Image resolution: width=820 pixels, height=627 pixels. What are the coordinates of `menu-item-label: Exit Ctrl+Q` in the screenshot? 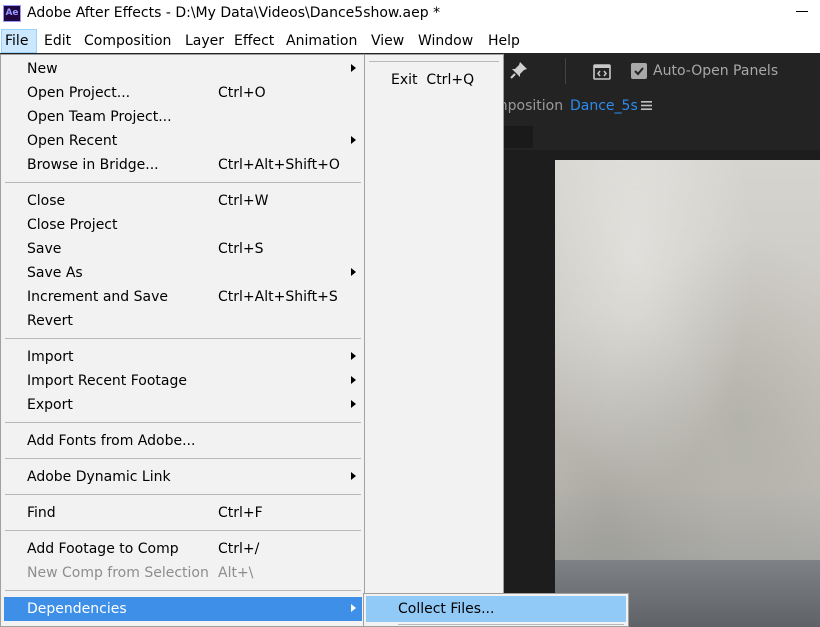 It's located at (432, 80).